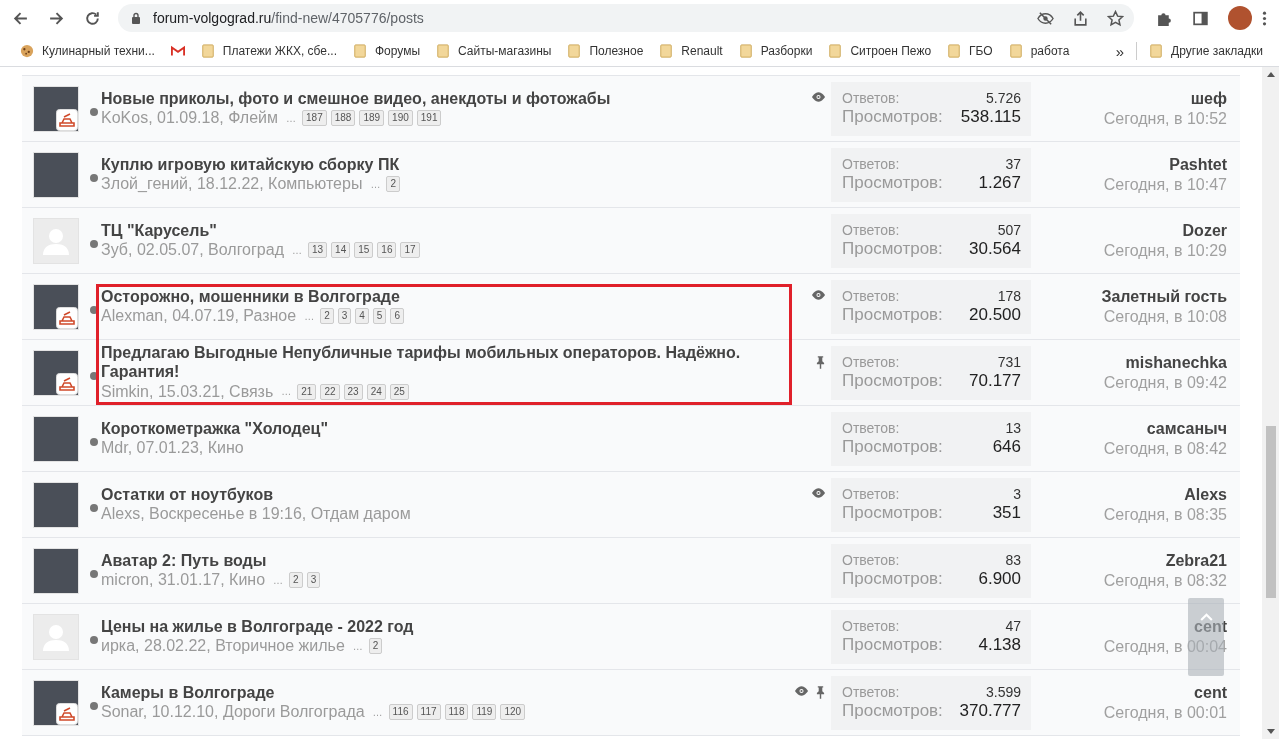  I want to click on page-link: 5, so click(379, 316).